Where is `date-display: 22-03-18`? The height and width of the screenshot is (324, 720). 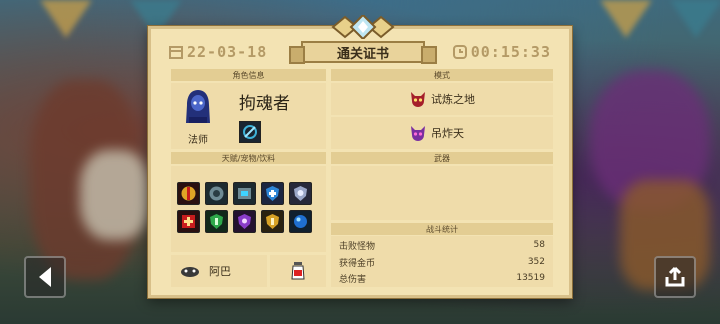 date-display: 22-03-18 is located at coordinates (218, 52).